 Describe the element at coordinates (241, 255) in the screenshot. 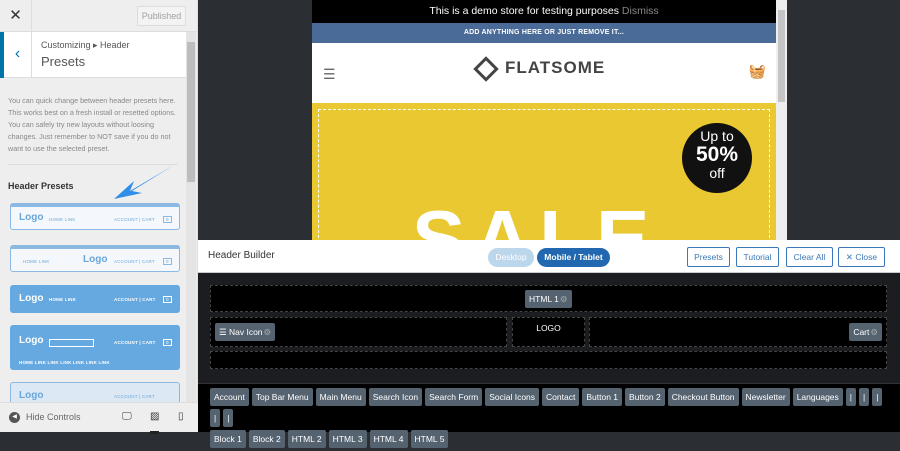

I see `builder-title: Header Builder` at that location.